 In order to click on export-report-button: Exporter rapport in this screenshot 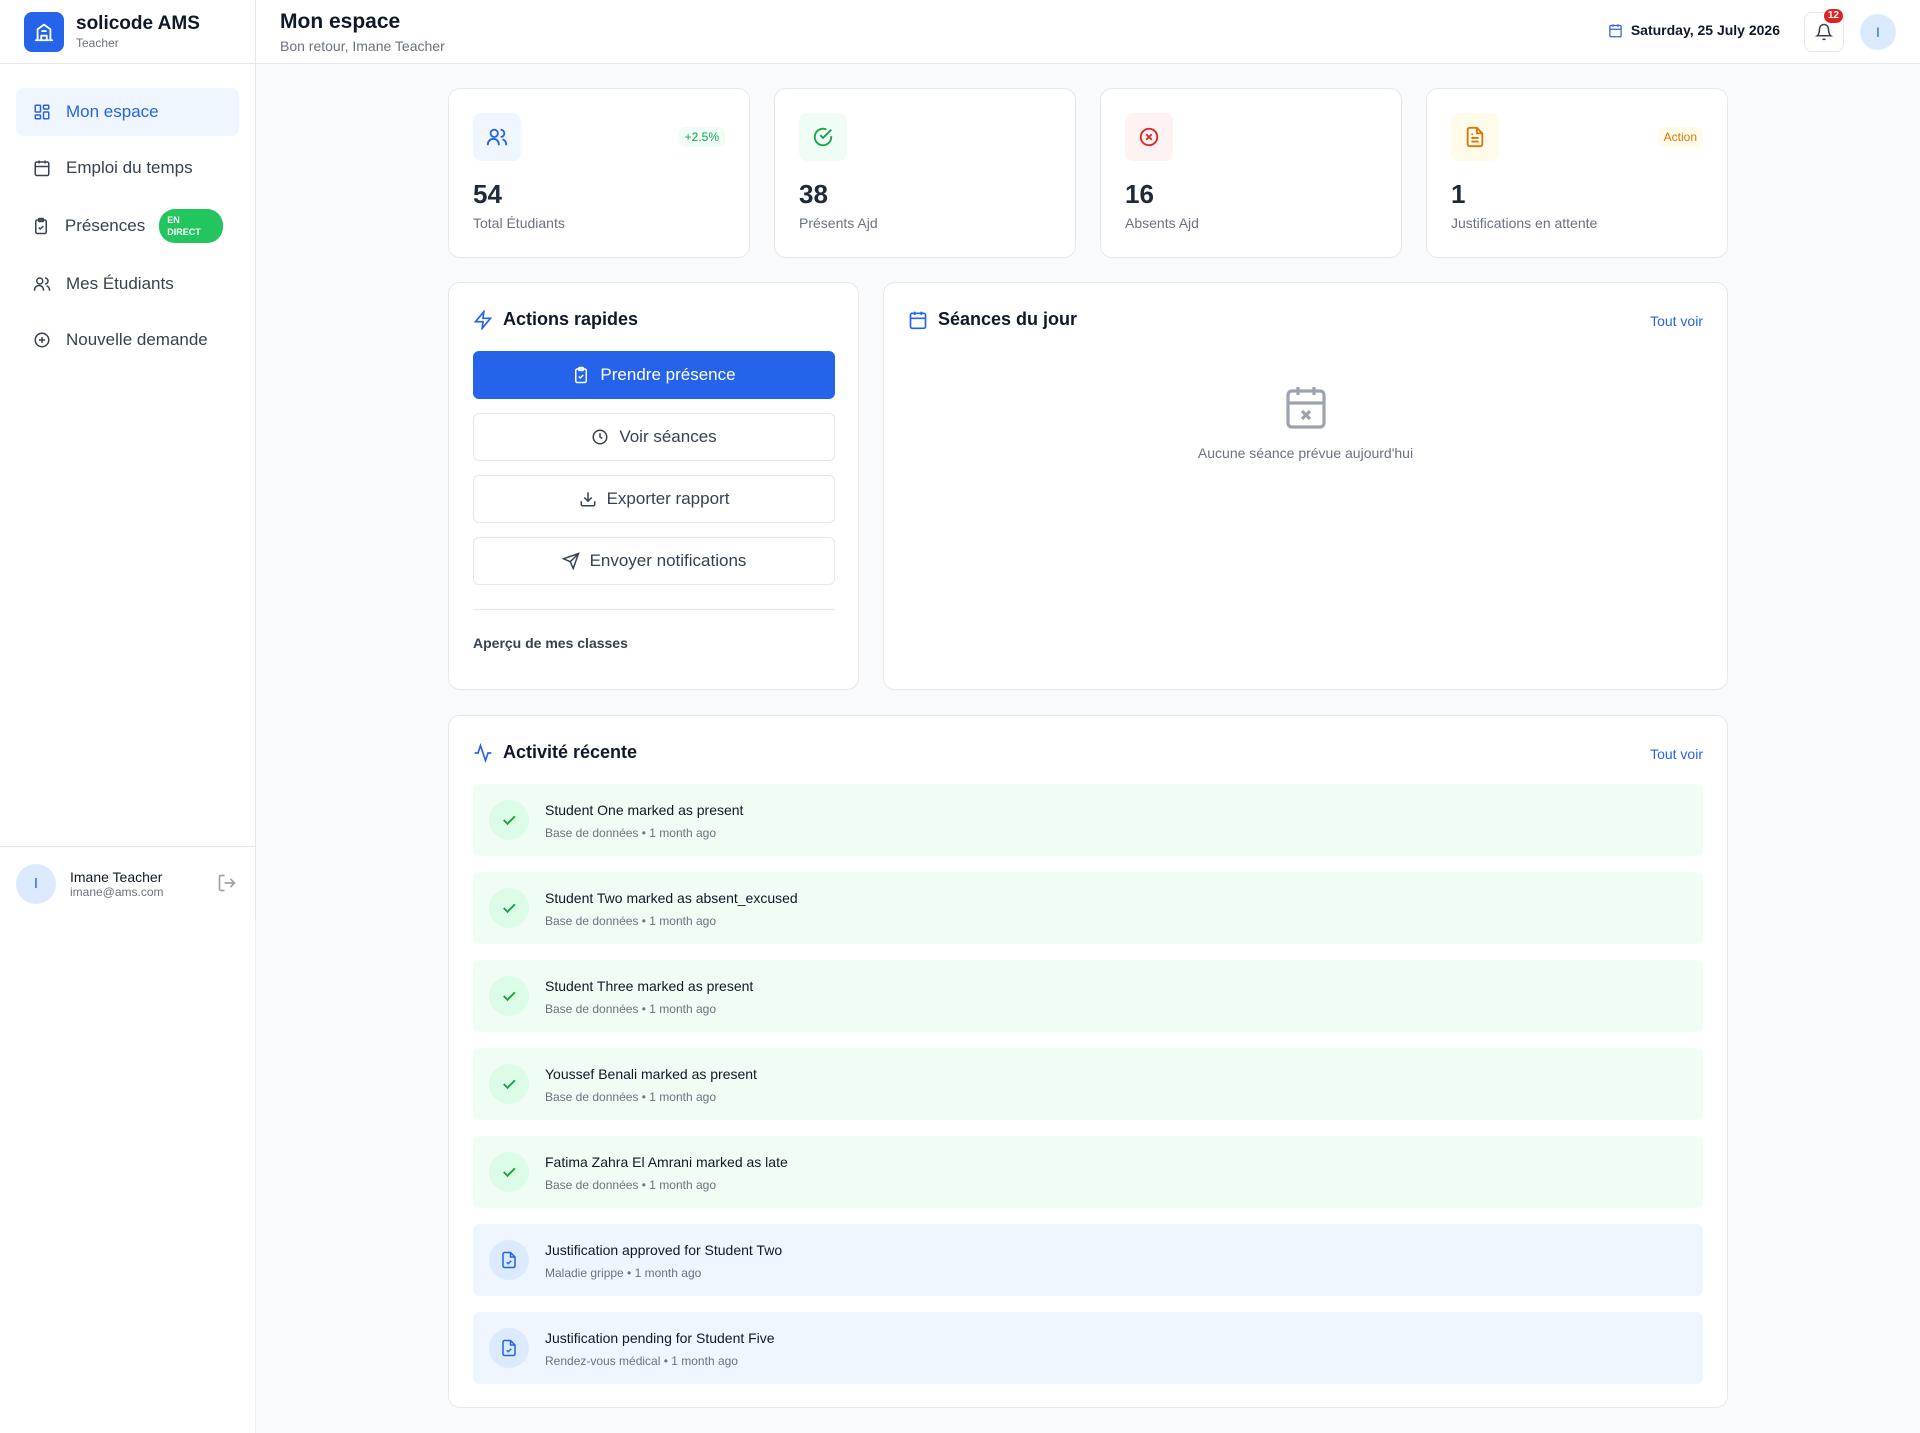, I will do `click(654, 499)`.